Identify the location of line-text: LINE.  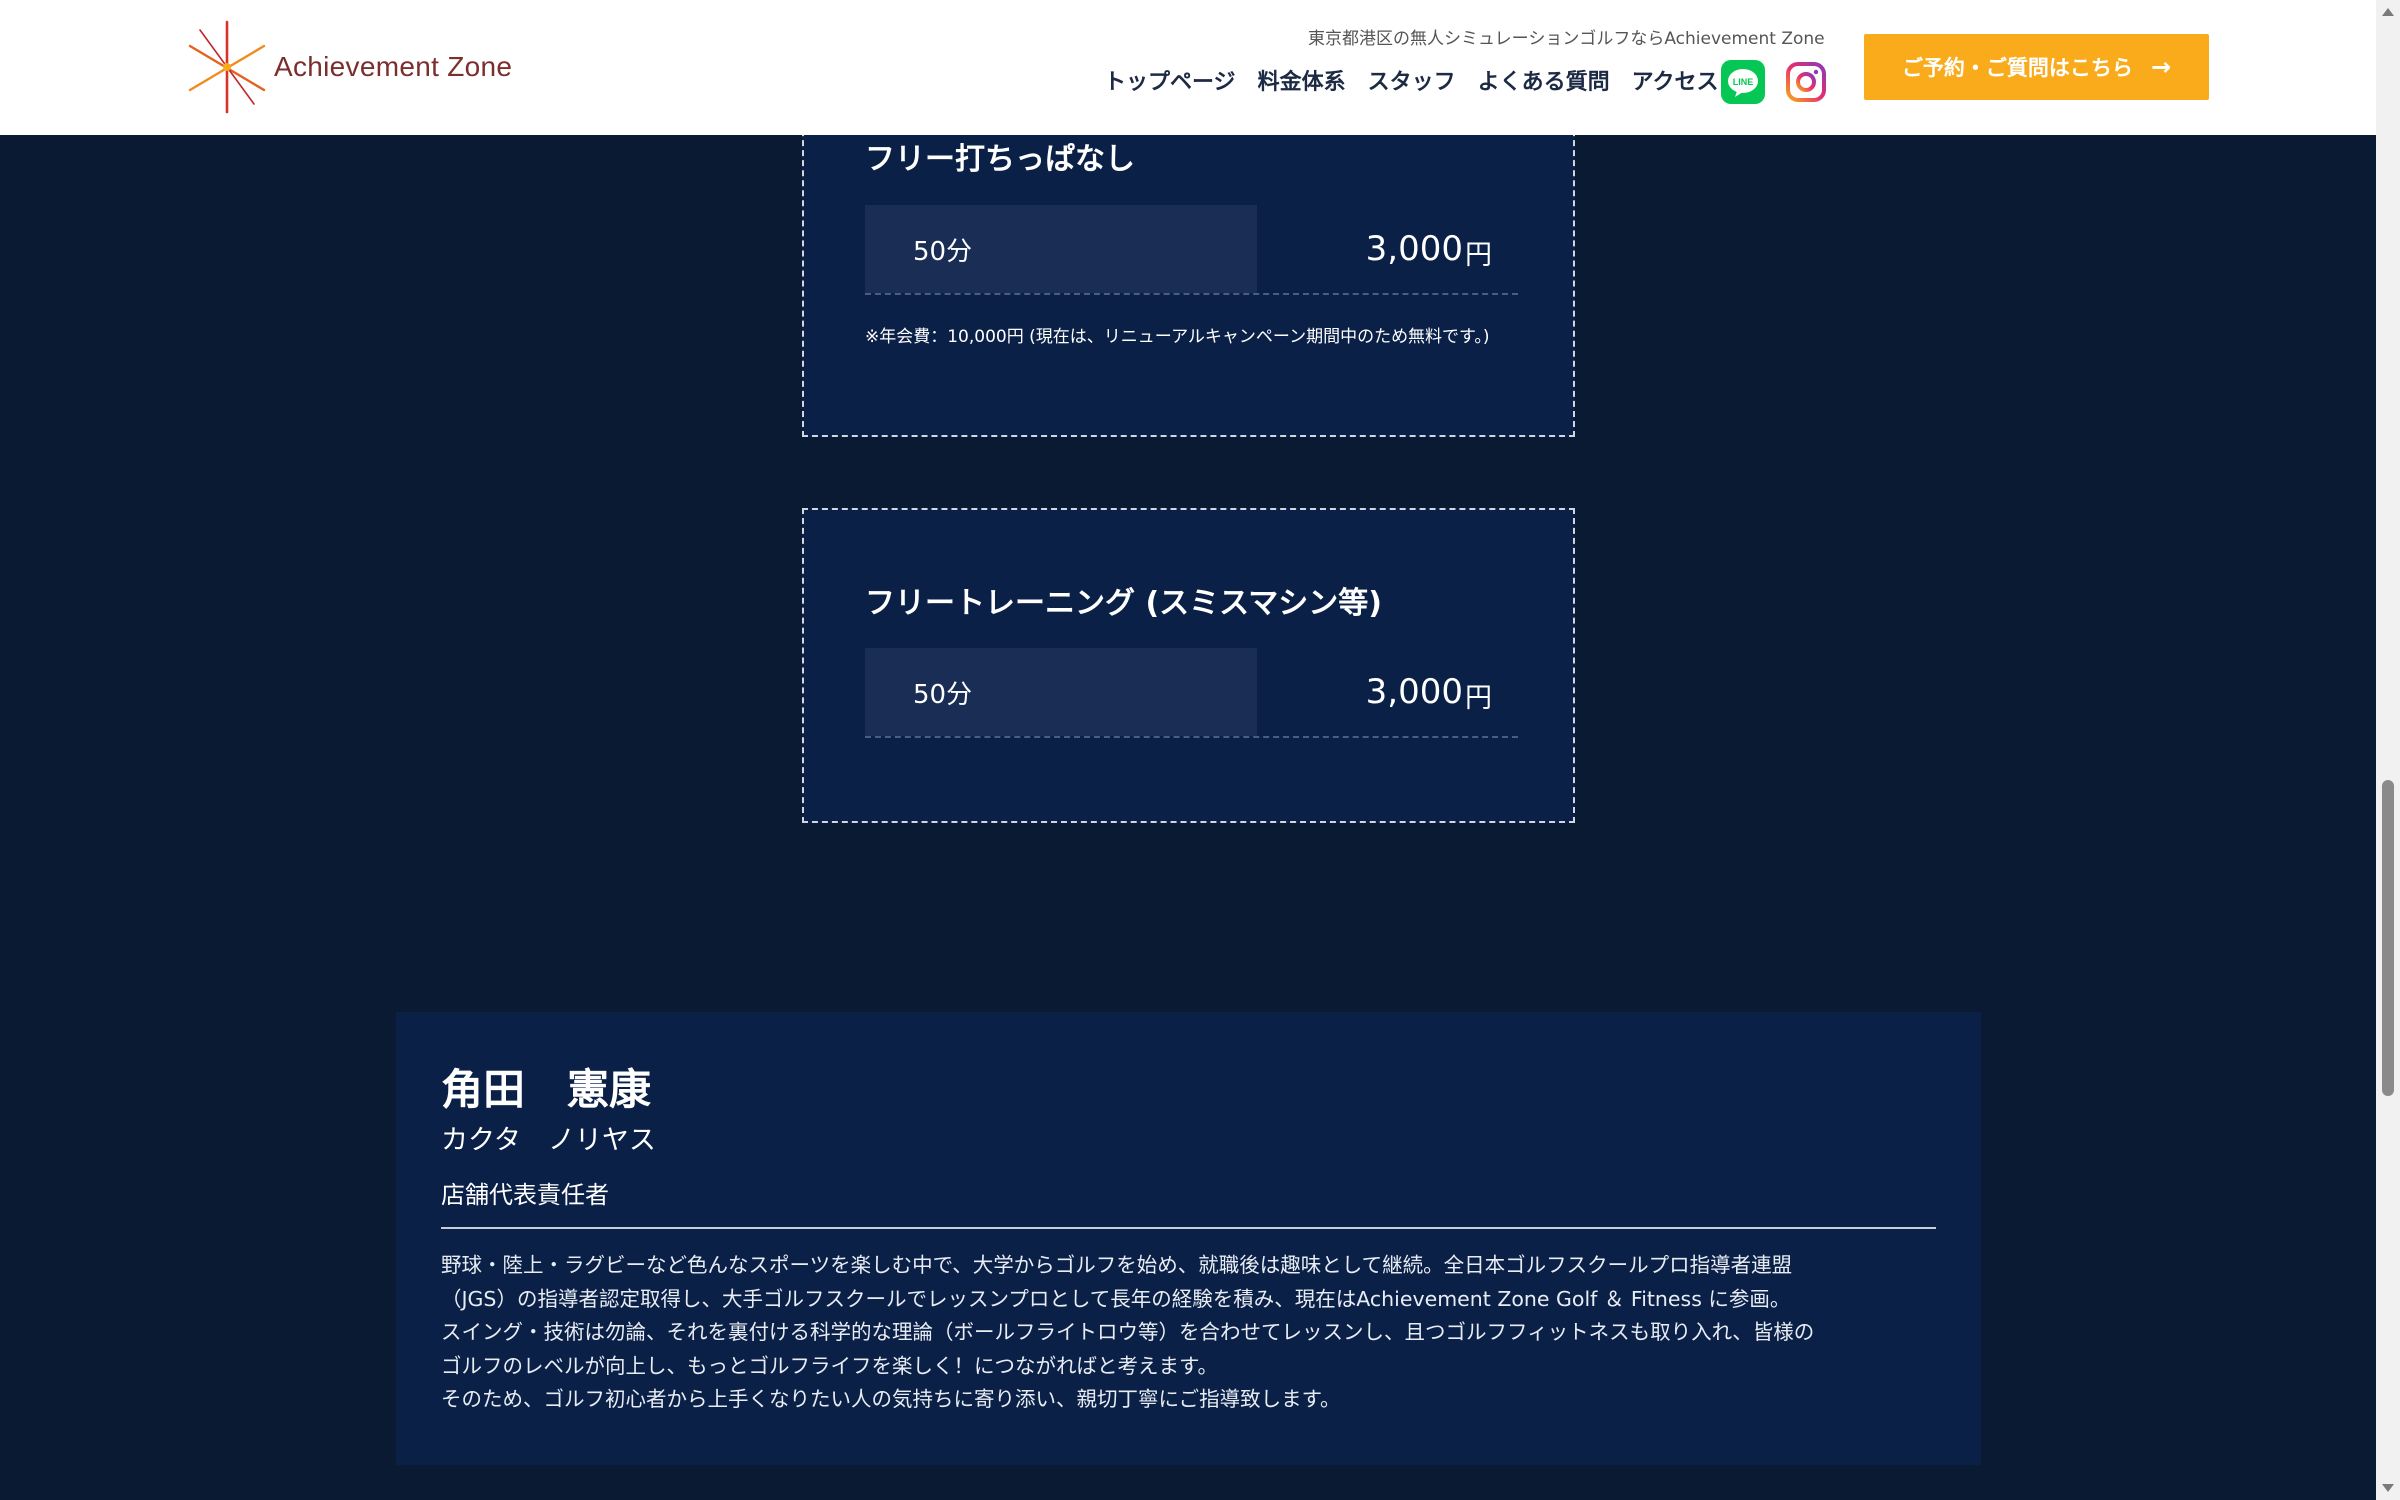
(1743, 82).